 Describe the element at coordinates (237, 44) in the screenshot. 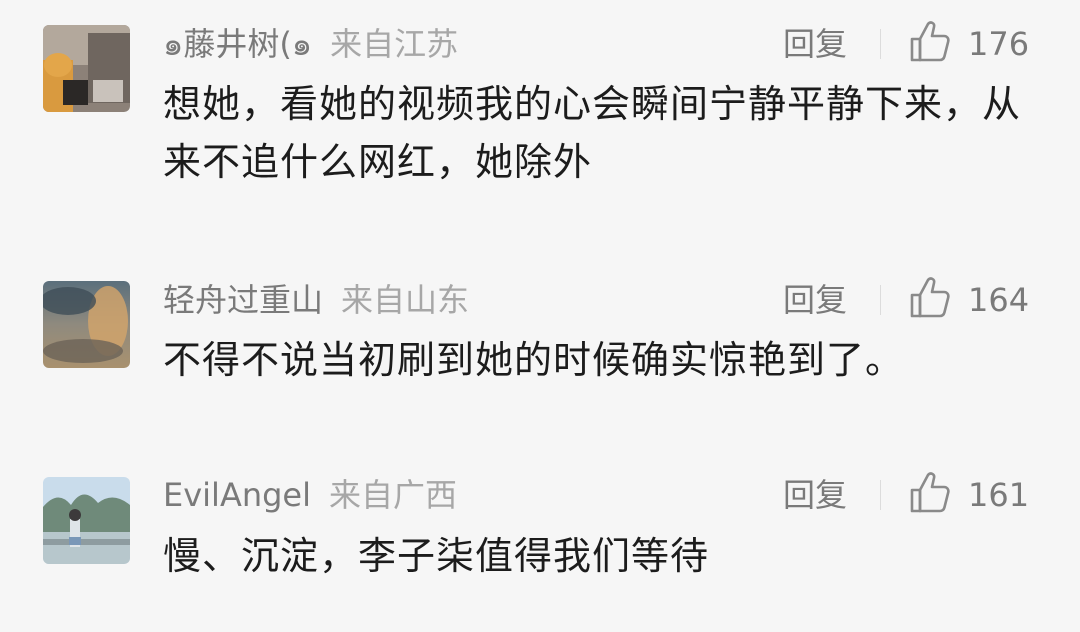

I see `username: ๑藤井树(๑` at that location.